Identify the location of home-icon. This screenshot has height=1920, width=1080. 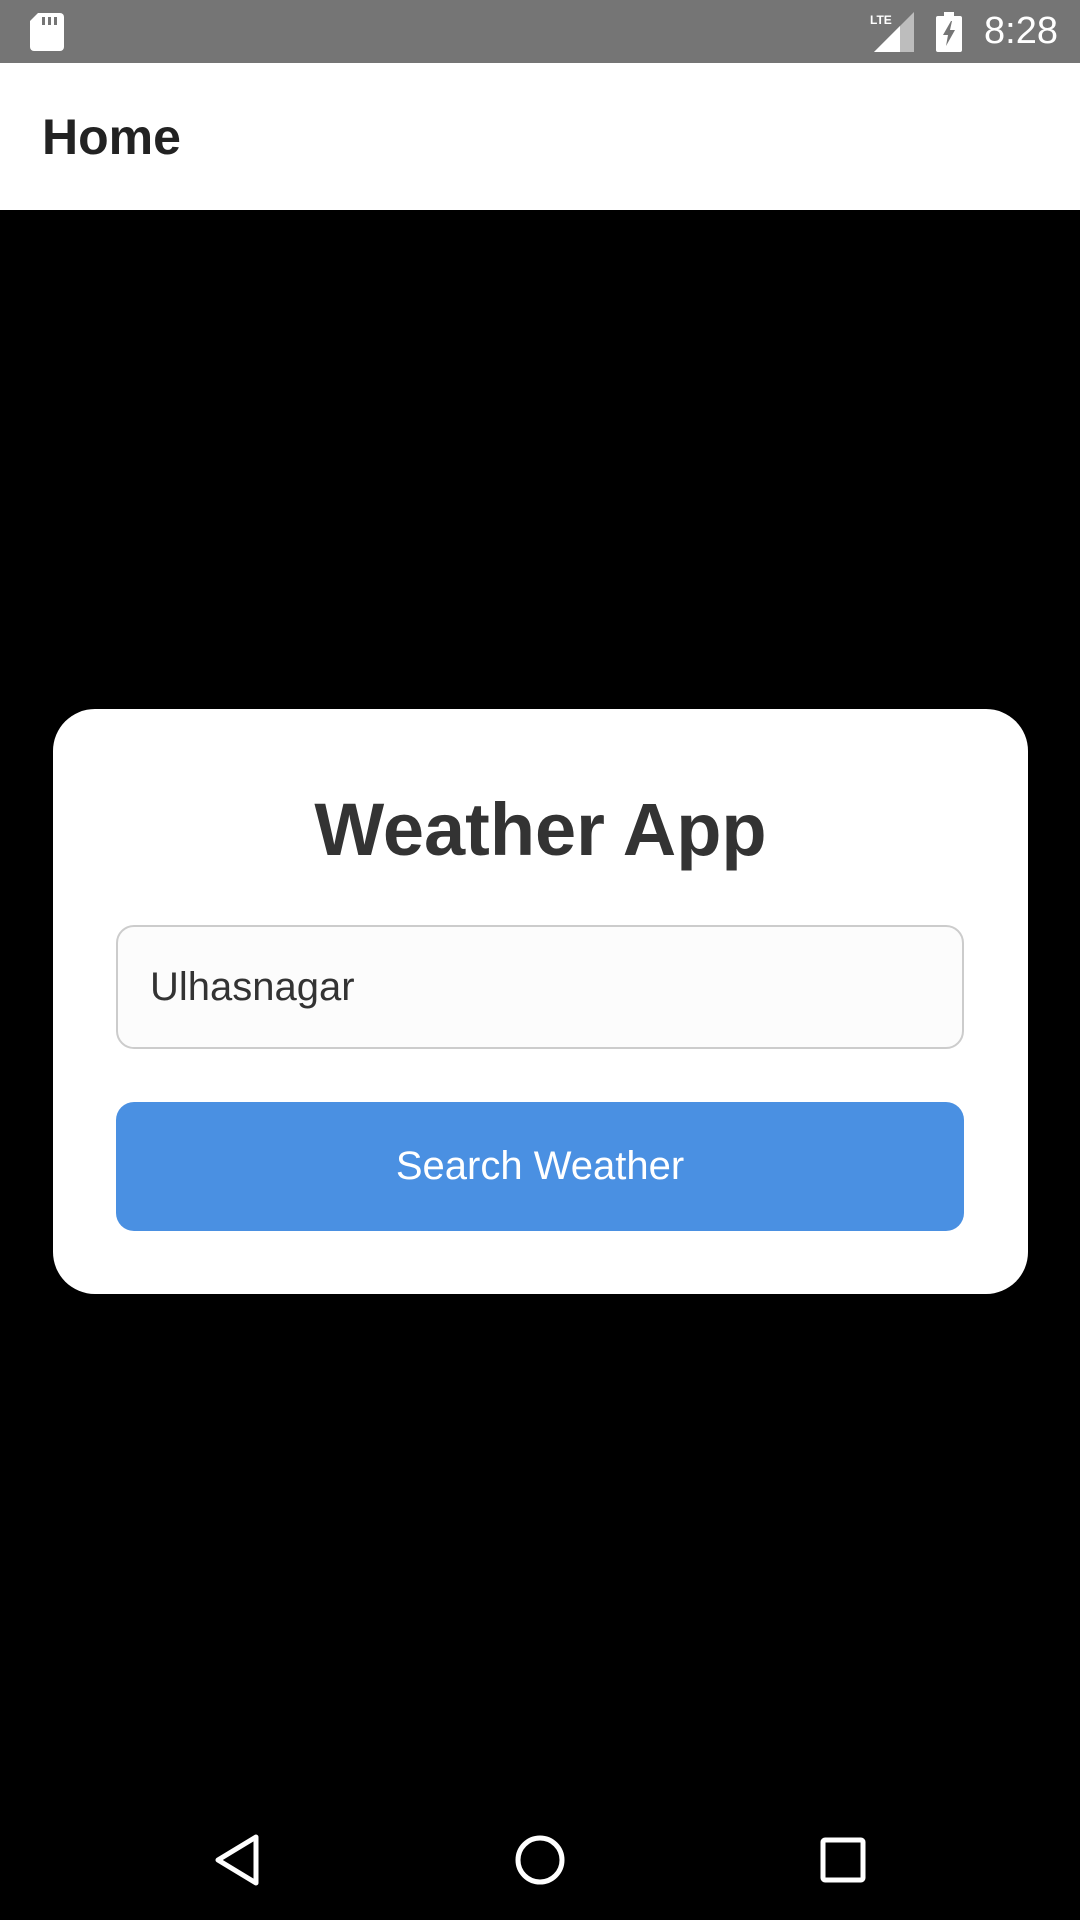
(540, 1860).